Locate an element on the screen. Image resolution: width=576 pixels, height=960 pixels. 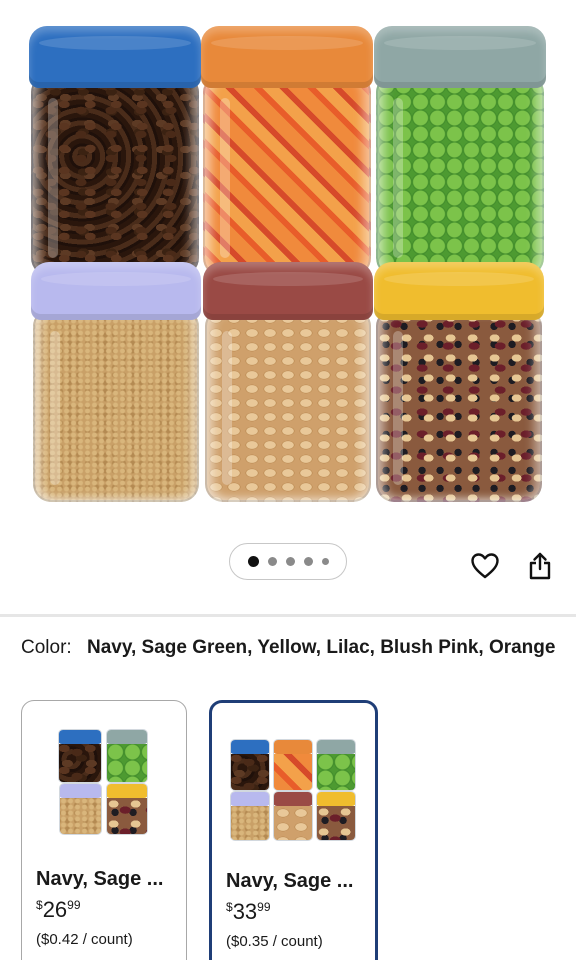
jar-navy-coffee is located at coordinates (115, 151).